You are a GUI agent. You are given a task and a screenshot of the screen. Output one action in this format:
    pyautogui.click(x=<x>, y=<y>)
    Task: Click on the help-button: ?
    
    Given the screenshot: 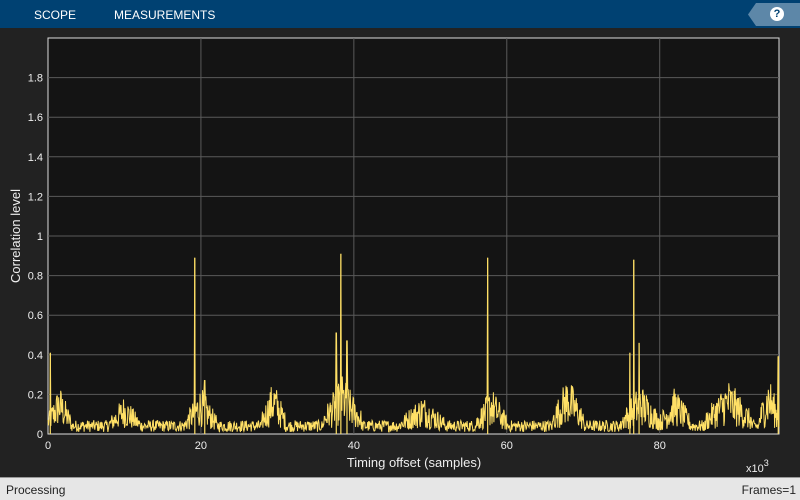 What is the action you would take?
    pyautogui.click(x=774, y=14)
    